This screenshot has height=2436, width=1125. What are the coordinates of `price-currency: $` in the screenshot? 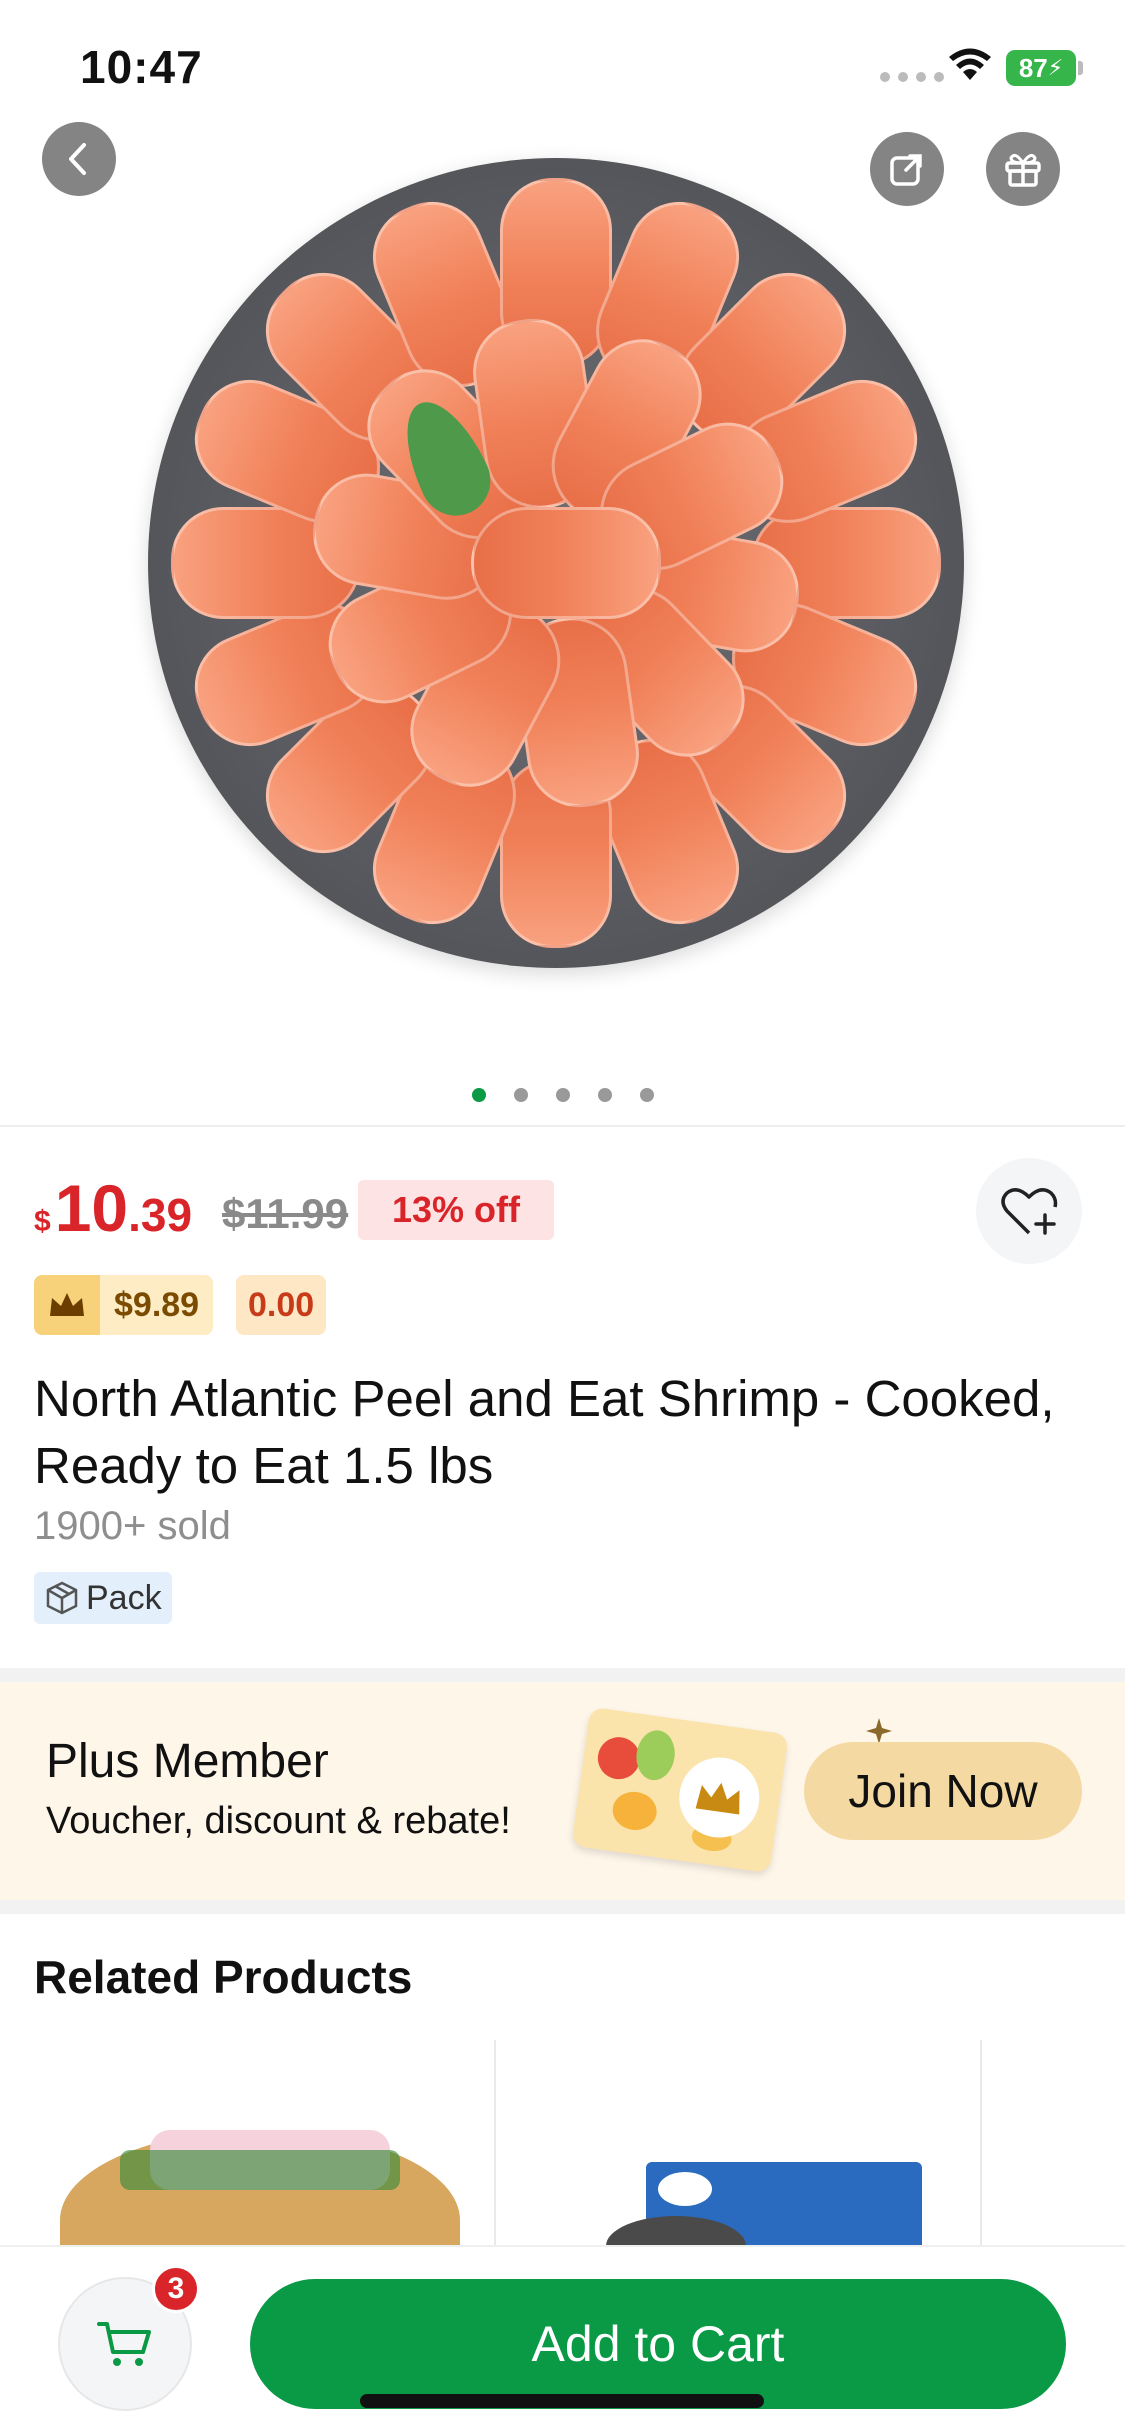 It's located at (42, 1221).